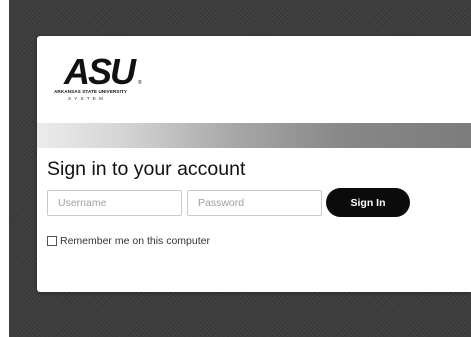 The height and width of the screenshot is (337, 471). Describe the element at coordinates (146, 169) in the screenshot. I see `page-title: Sign in to your account` at that location.